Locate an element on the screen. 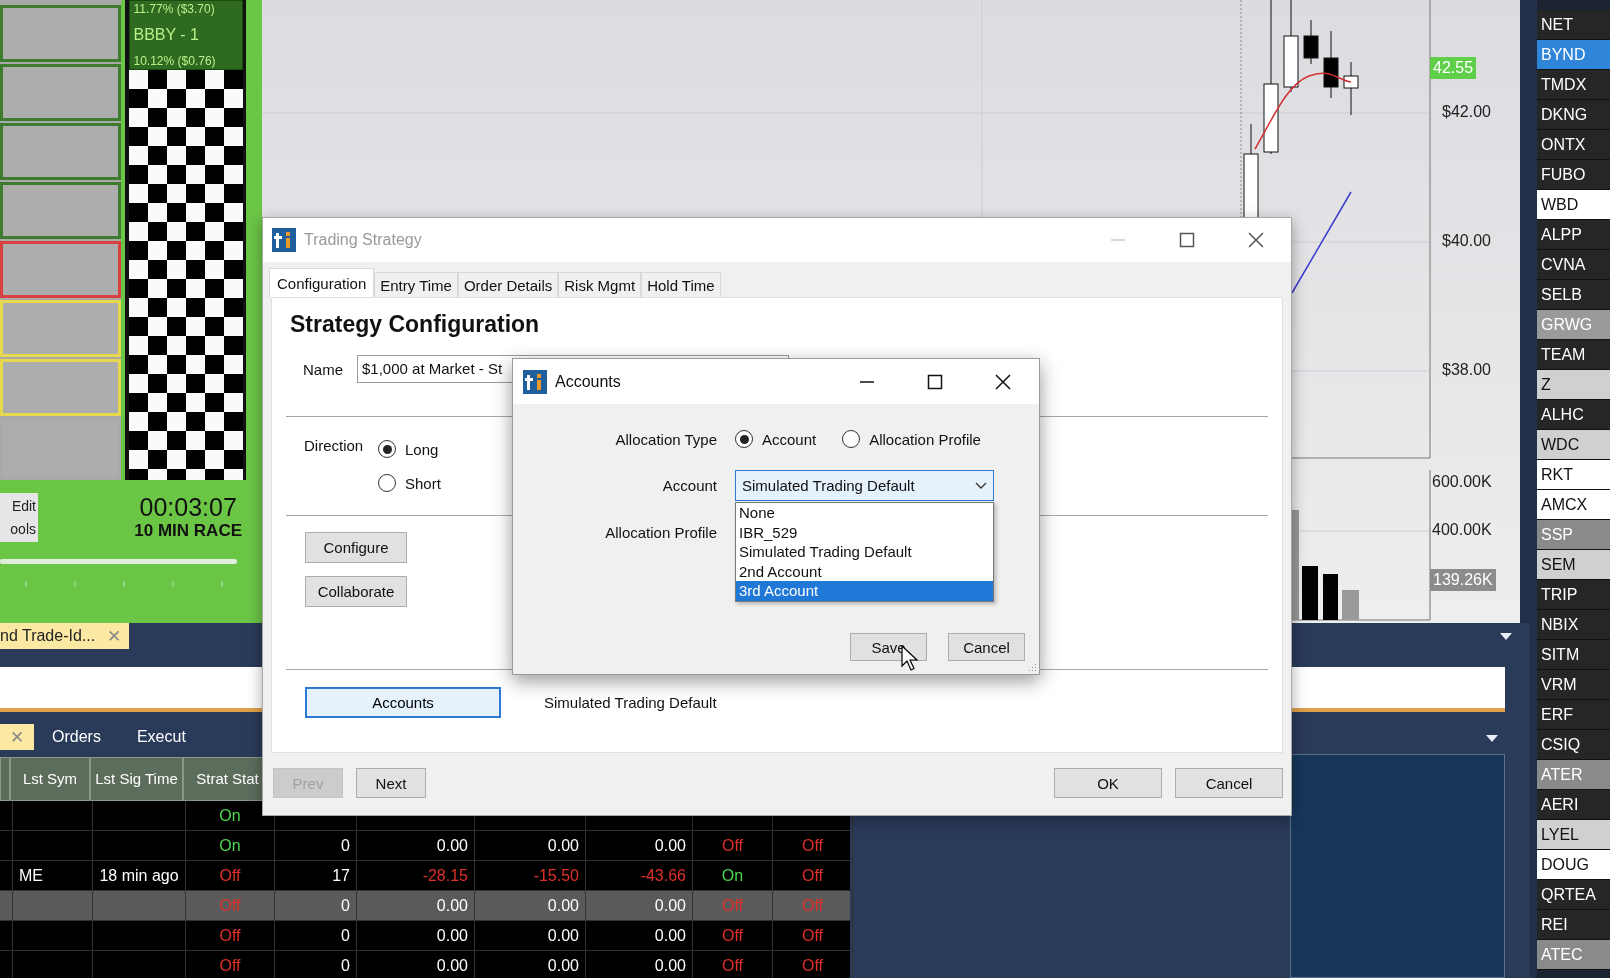  field-label: Account is located at coordinates (689, 485).